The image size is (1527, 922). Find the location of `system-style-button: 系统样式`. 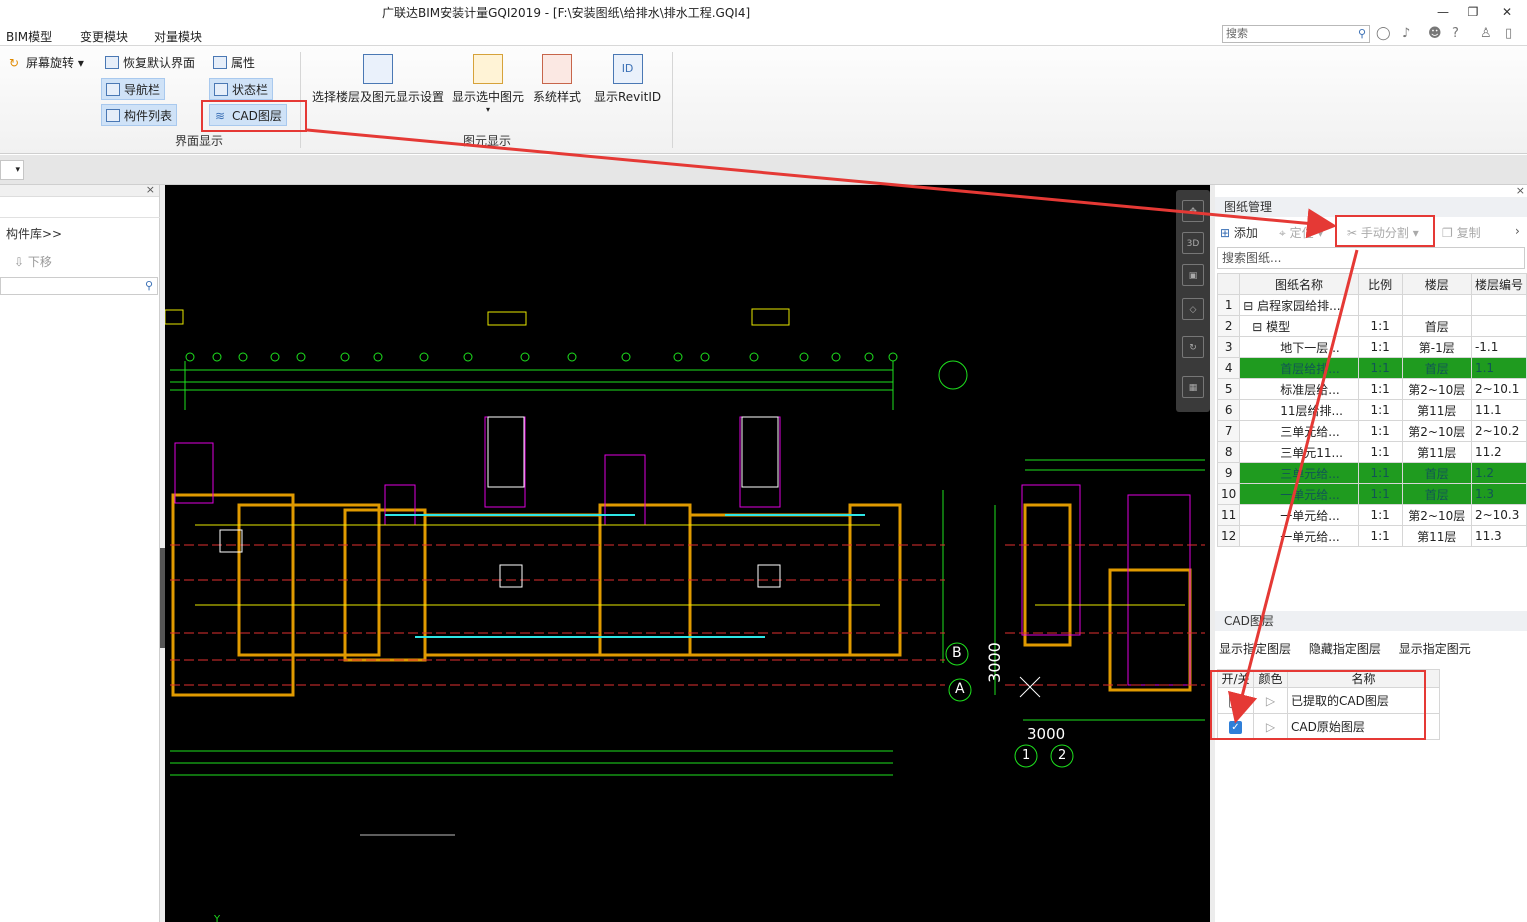

system-style-button: 系统样式 is located at coordinates (557, 79).